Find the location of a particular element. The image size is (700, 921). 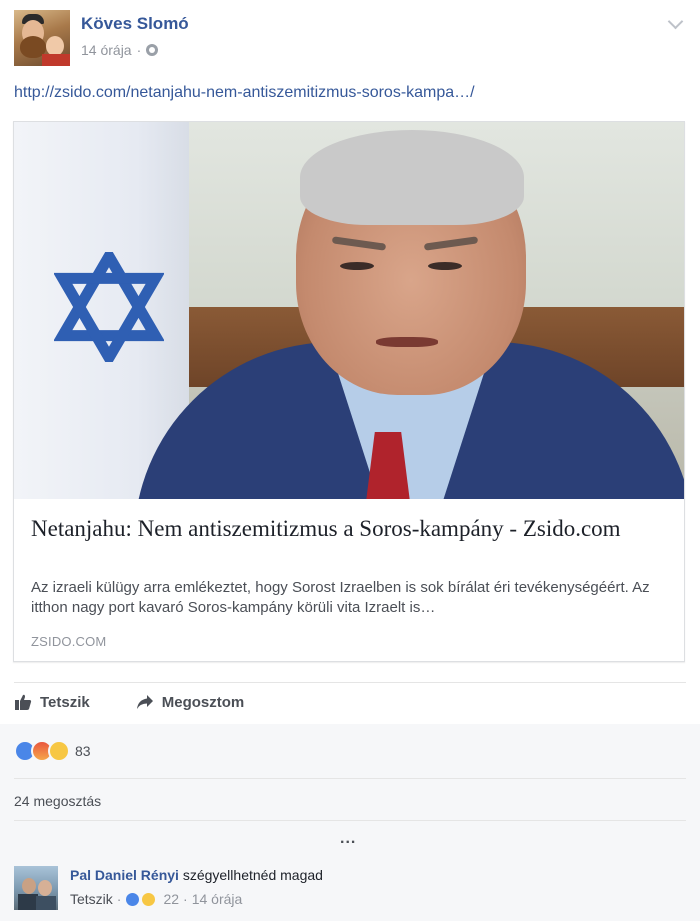

post-meta: 14 órája · is located at coordinates (120, 50).